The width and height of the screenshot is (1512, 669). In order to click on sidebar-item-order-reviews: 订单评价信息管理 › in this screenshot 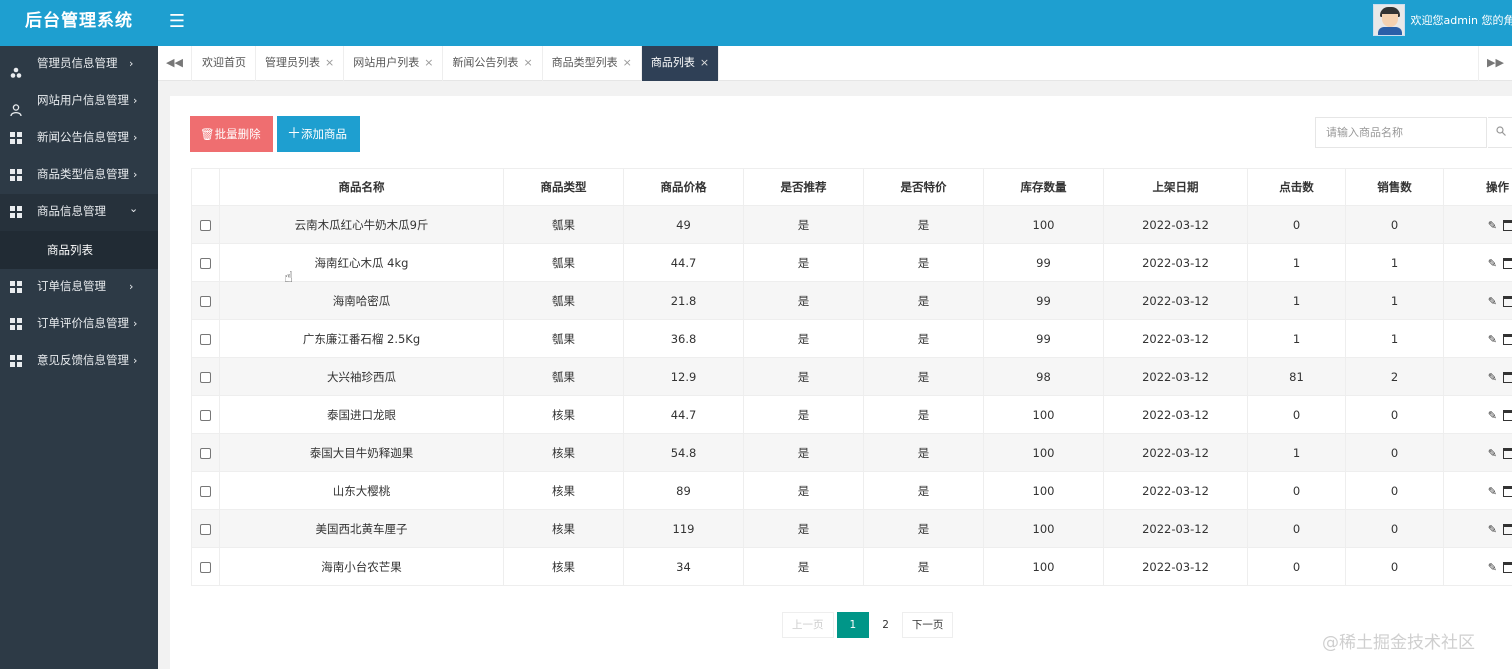, I will do `click(79, 324)`.